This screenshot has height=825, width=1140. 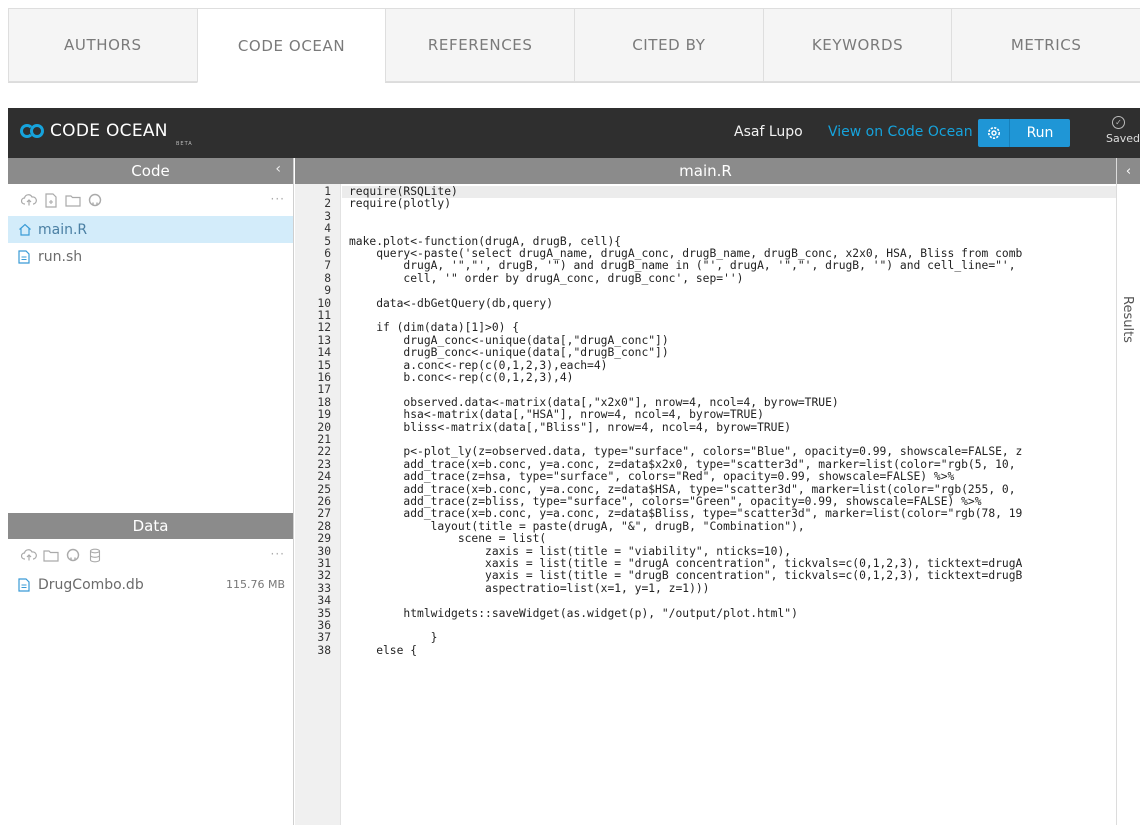 What do you see at coordinates (150, 256) in the screenshot?
I see `file-item-run-sh: run.sh` at bounding box center [150, 256].